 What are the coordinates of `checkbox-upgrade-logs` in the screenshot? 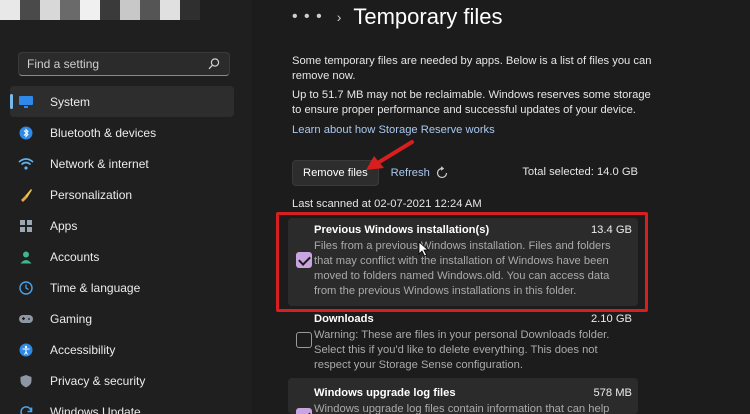 It's located at (304, 411).